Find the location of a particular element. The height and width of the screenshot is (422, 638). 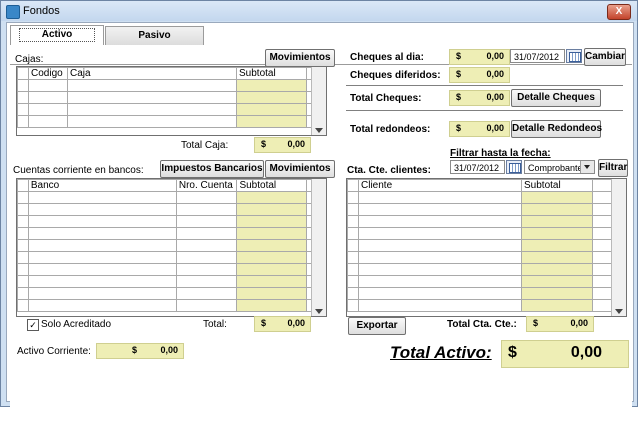

total-caja-label: Total Caja: is located at coordinates (205, 145).